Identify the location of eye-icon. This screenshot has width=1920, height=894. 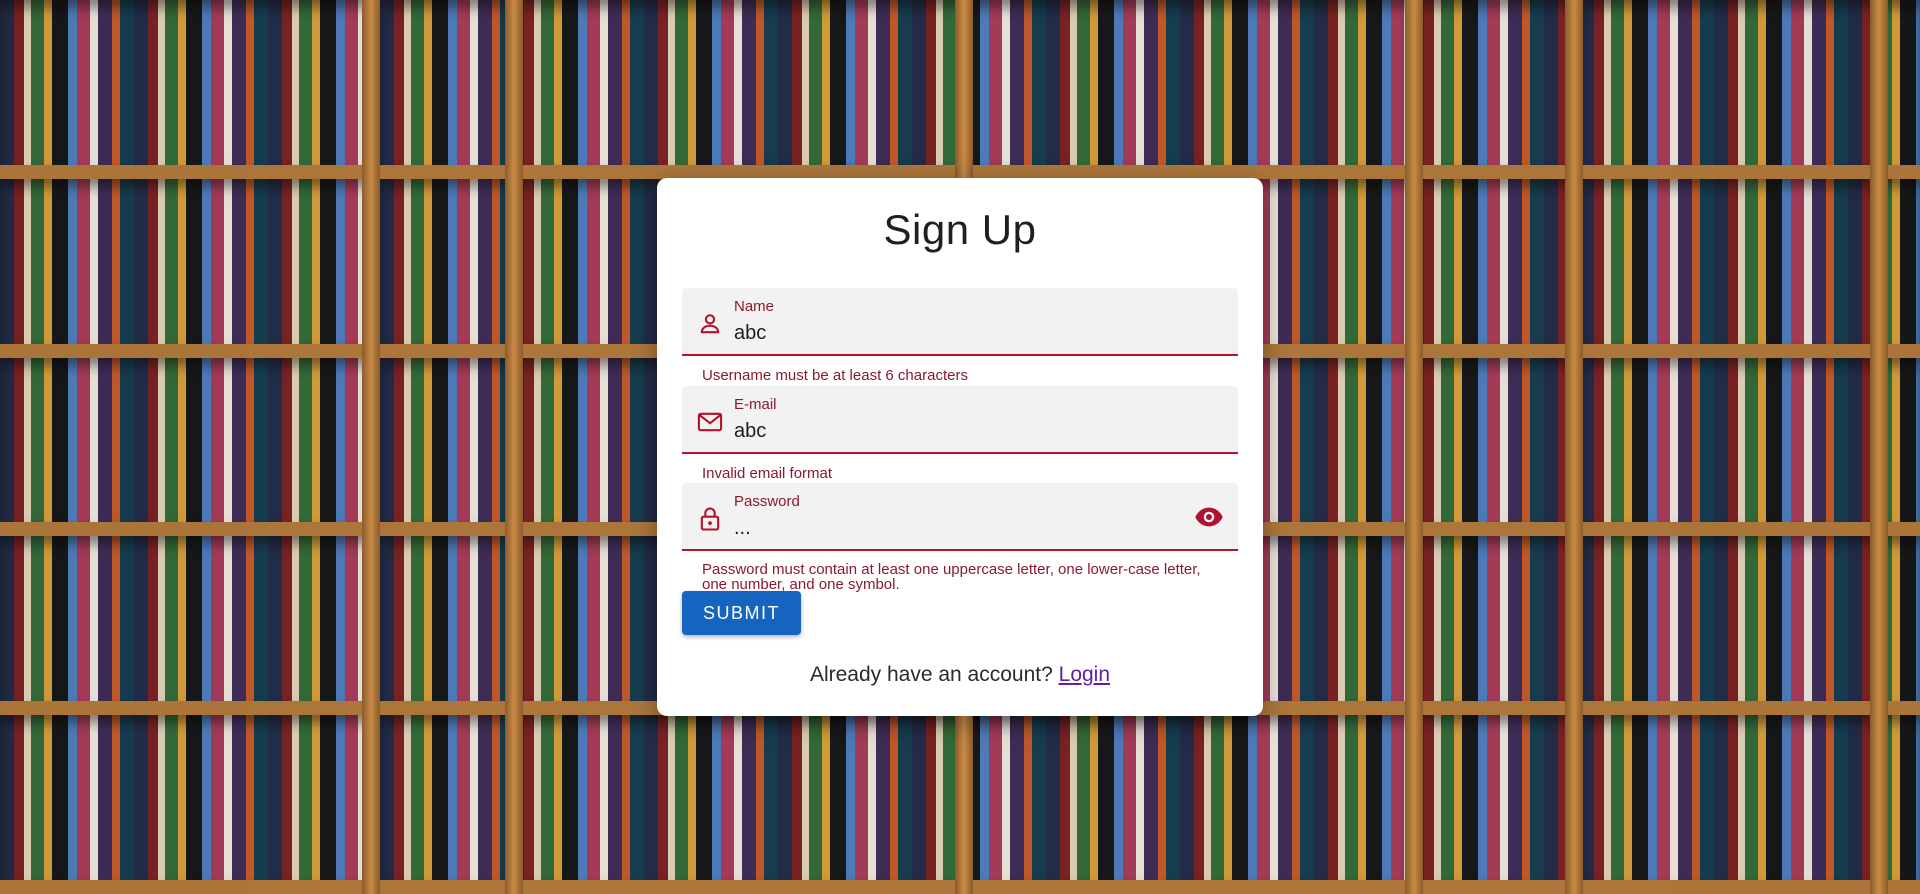
(1209, 517).